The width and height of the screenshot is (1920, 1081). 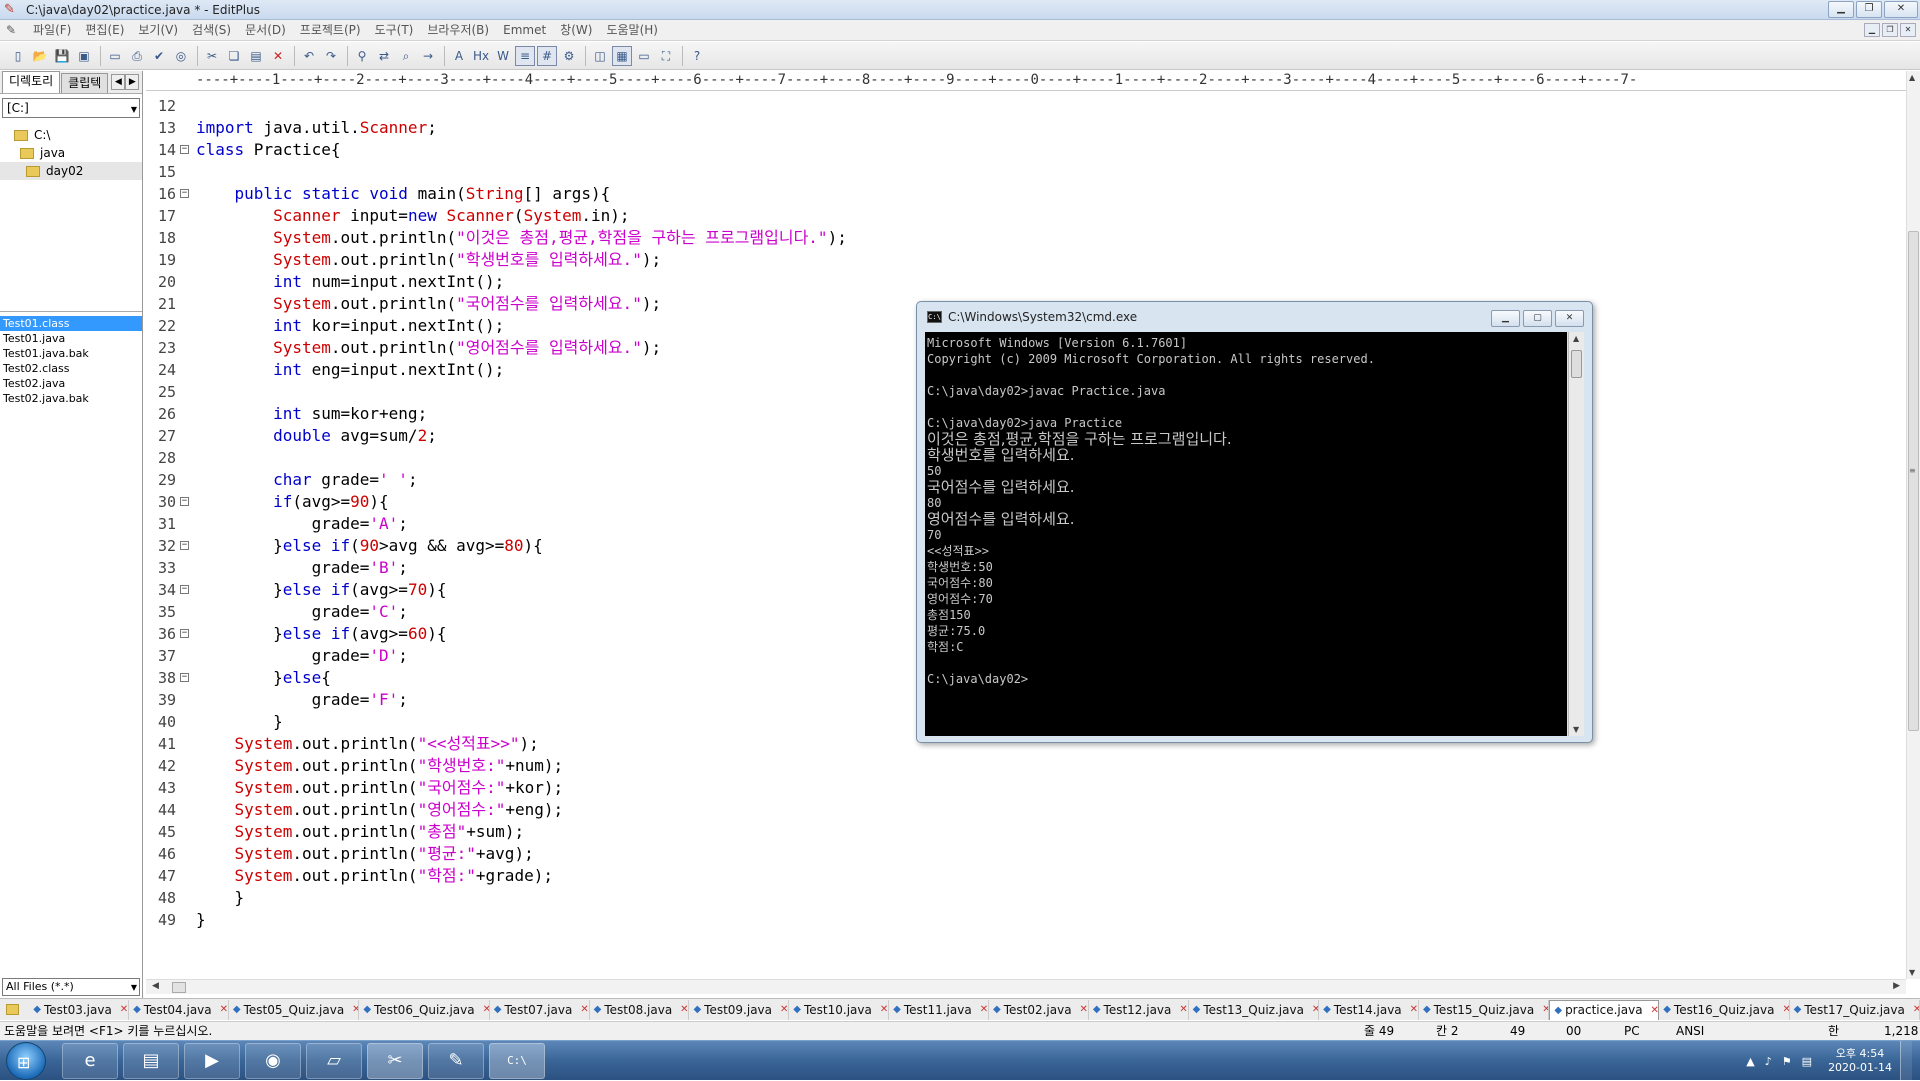 What do you see at coordinates (1841, 9) in the screenshot?
I see `minimize-button: ▁` at bounding box center [1841, 9].